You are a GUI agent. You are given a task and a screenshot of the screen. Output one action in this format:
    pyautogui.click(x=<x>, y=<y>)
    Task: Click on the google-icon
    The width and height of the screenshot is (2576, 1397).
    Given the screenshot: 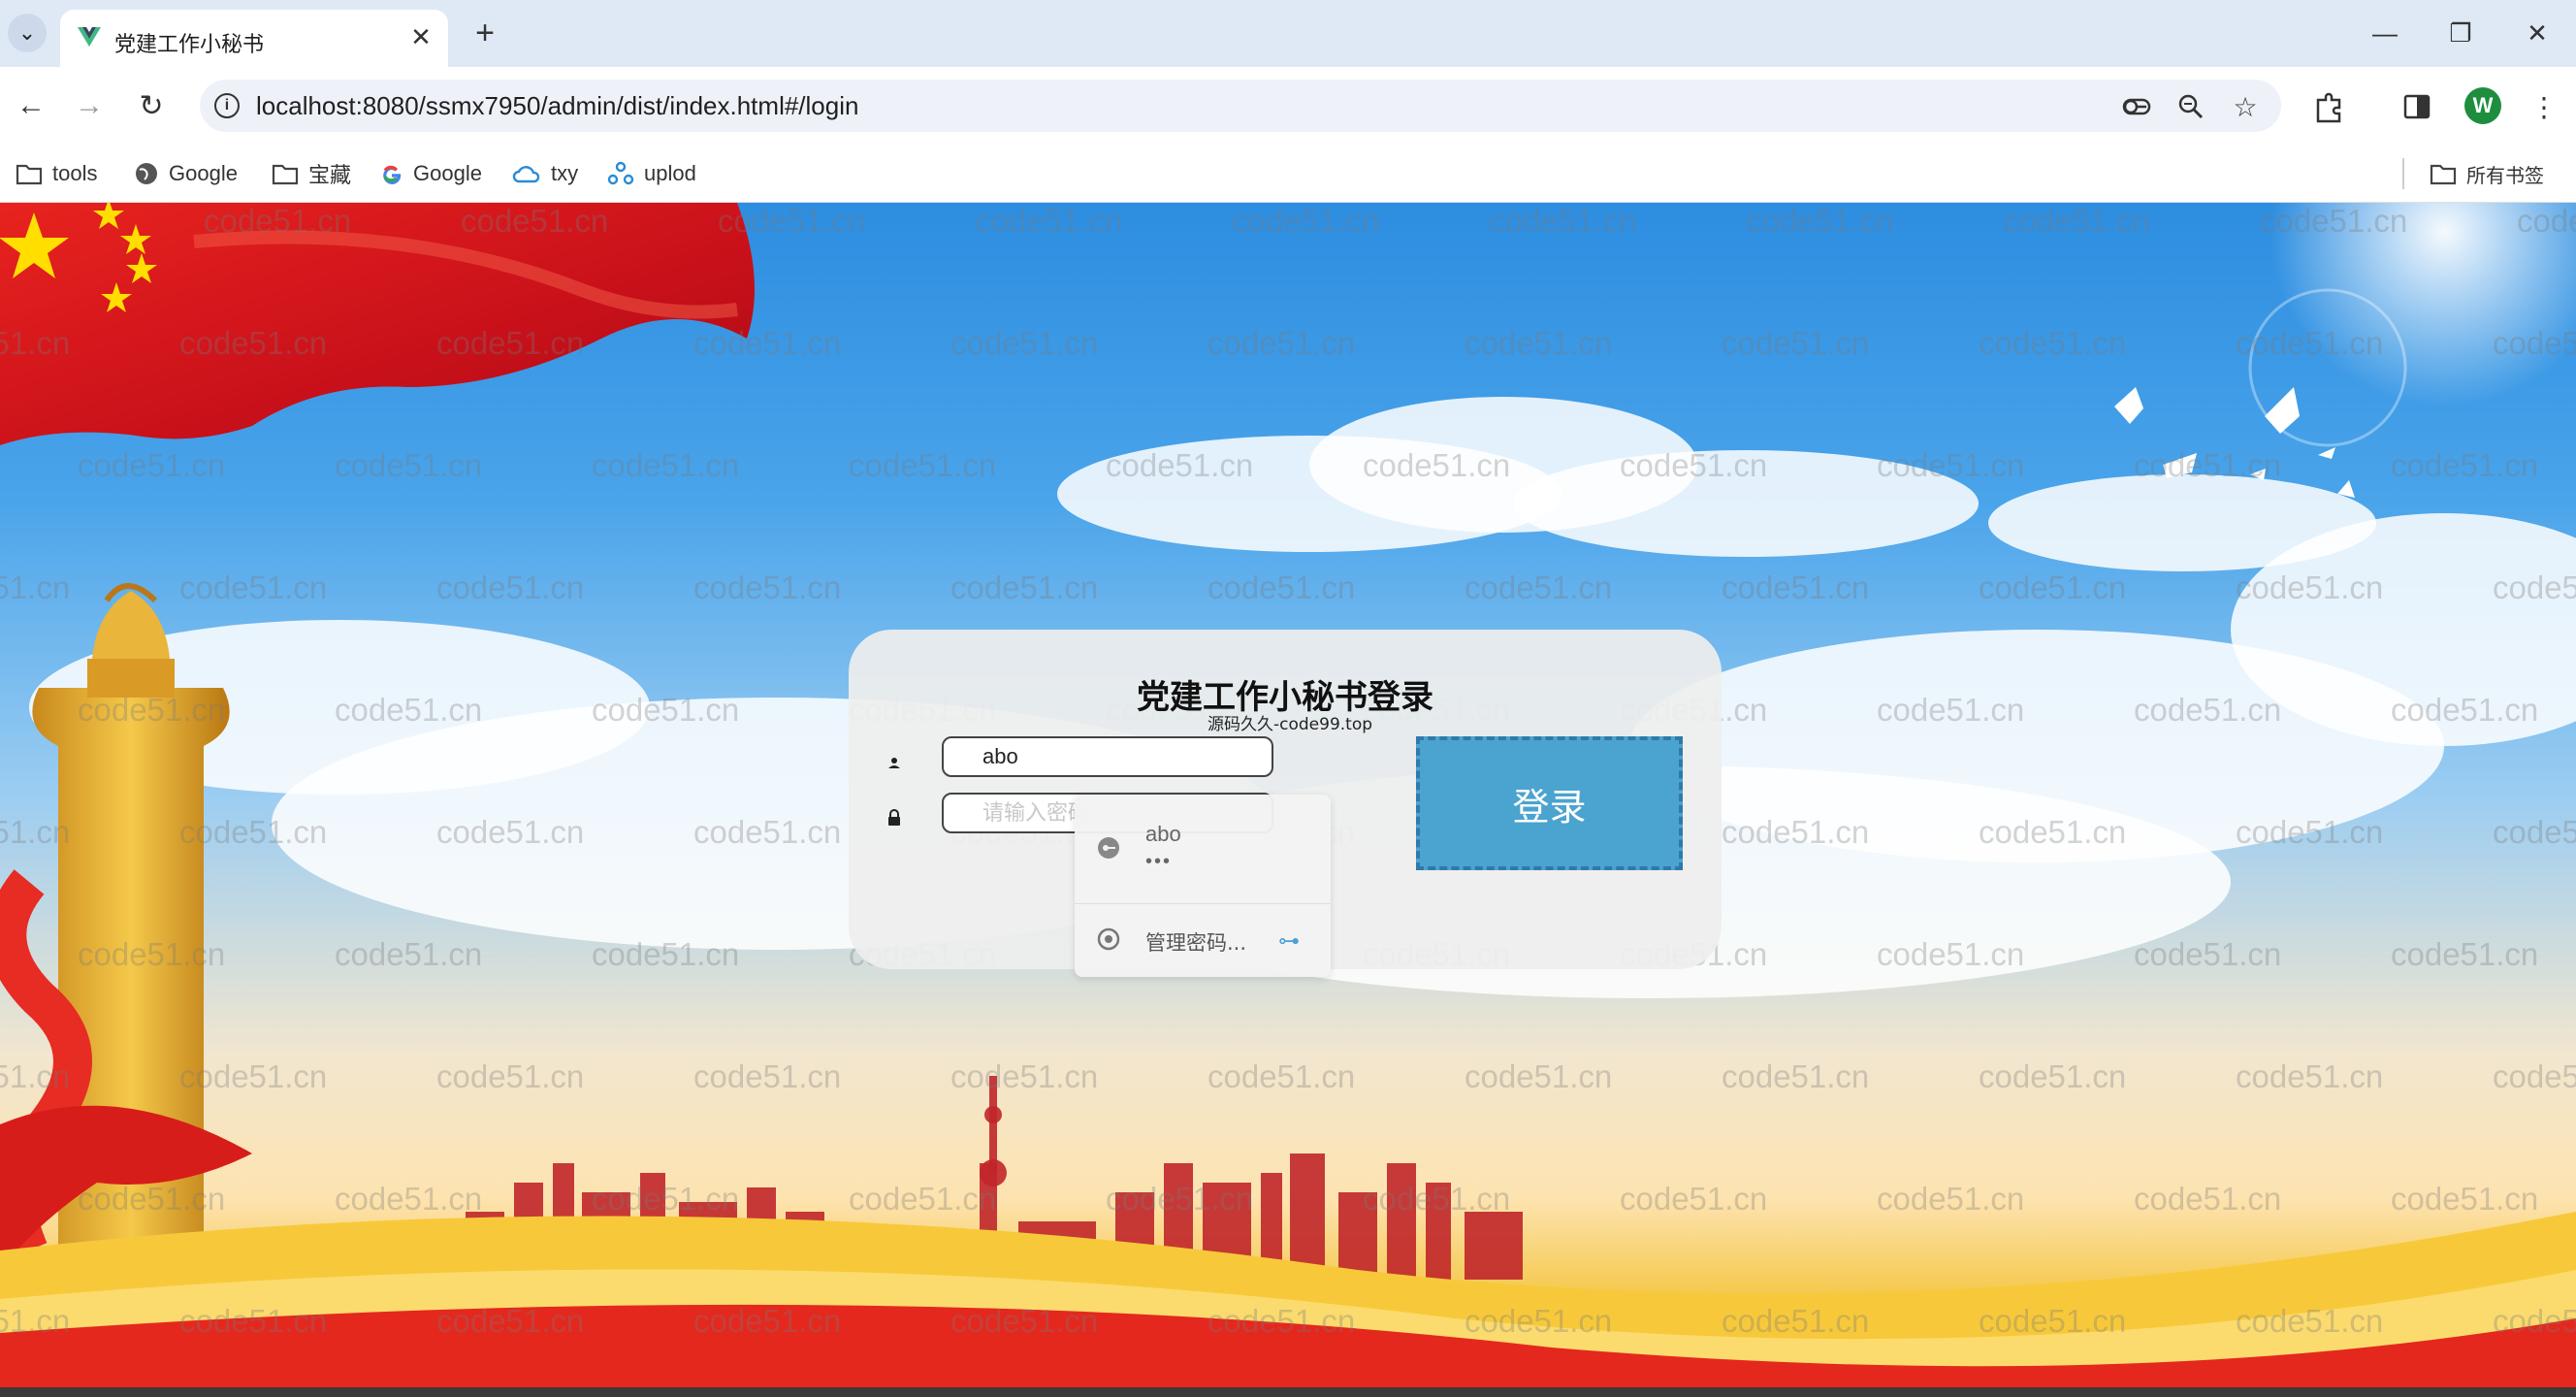 What is the action you would take?
    pyautogui.click(x=392, y=174)
    